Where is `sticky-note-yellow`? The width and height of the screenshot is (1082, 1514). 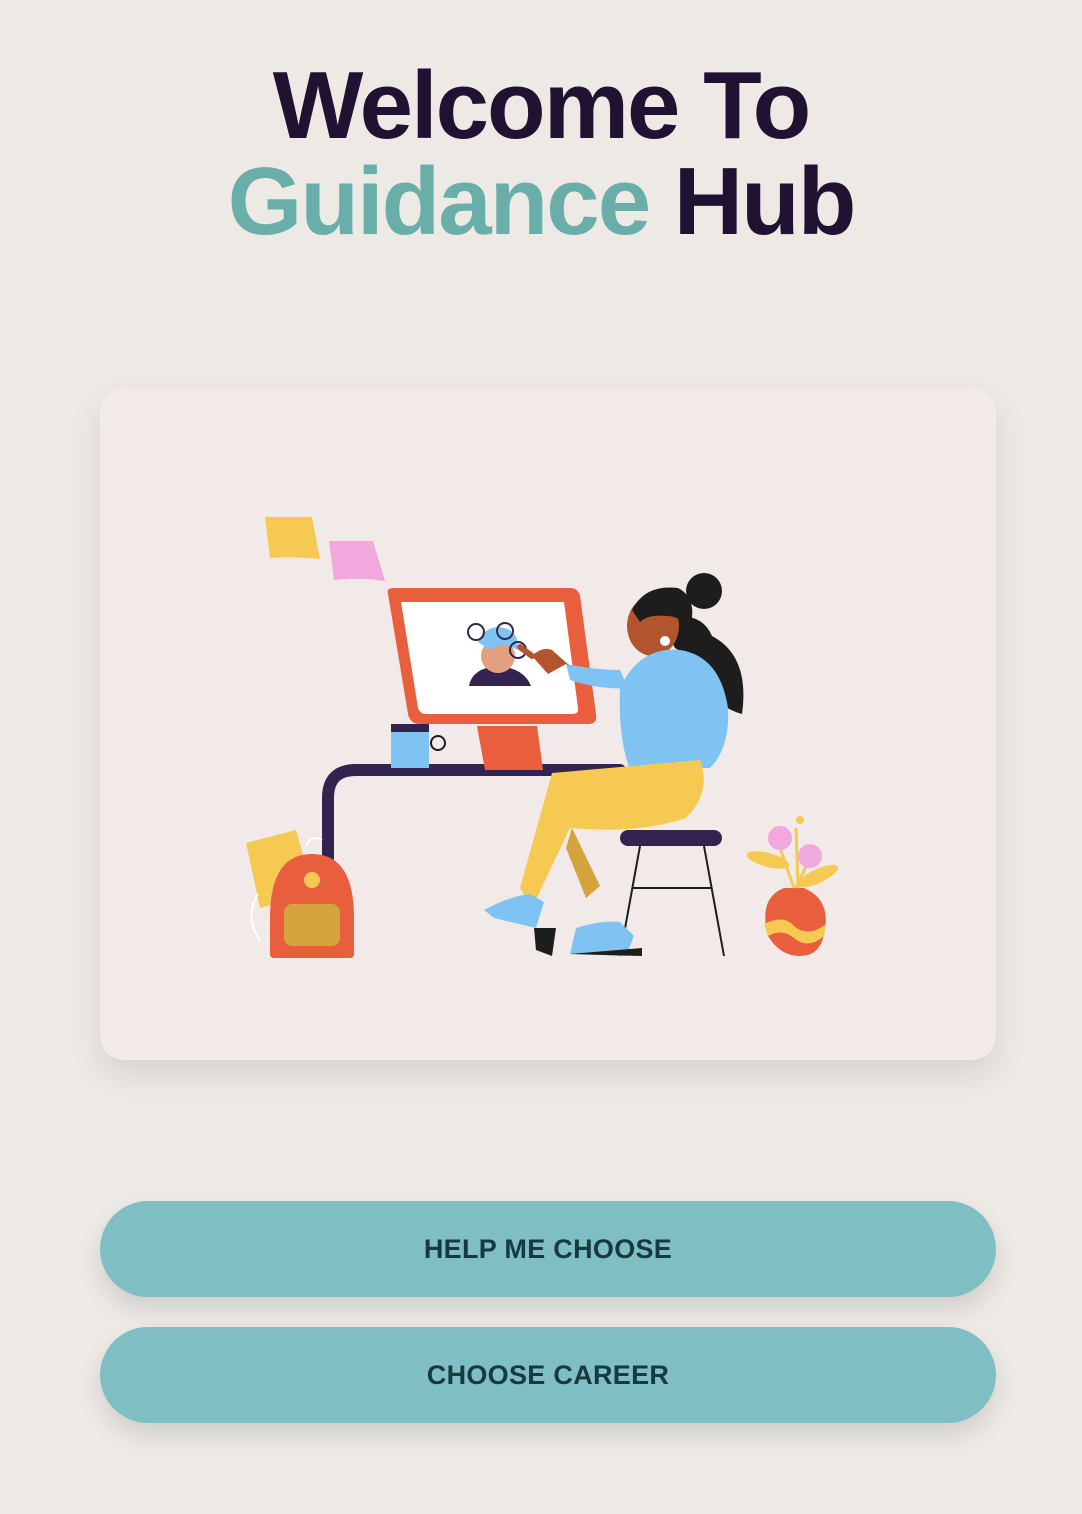
sticky-note-yellow is located at coordinates (292, 538).